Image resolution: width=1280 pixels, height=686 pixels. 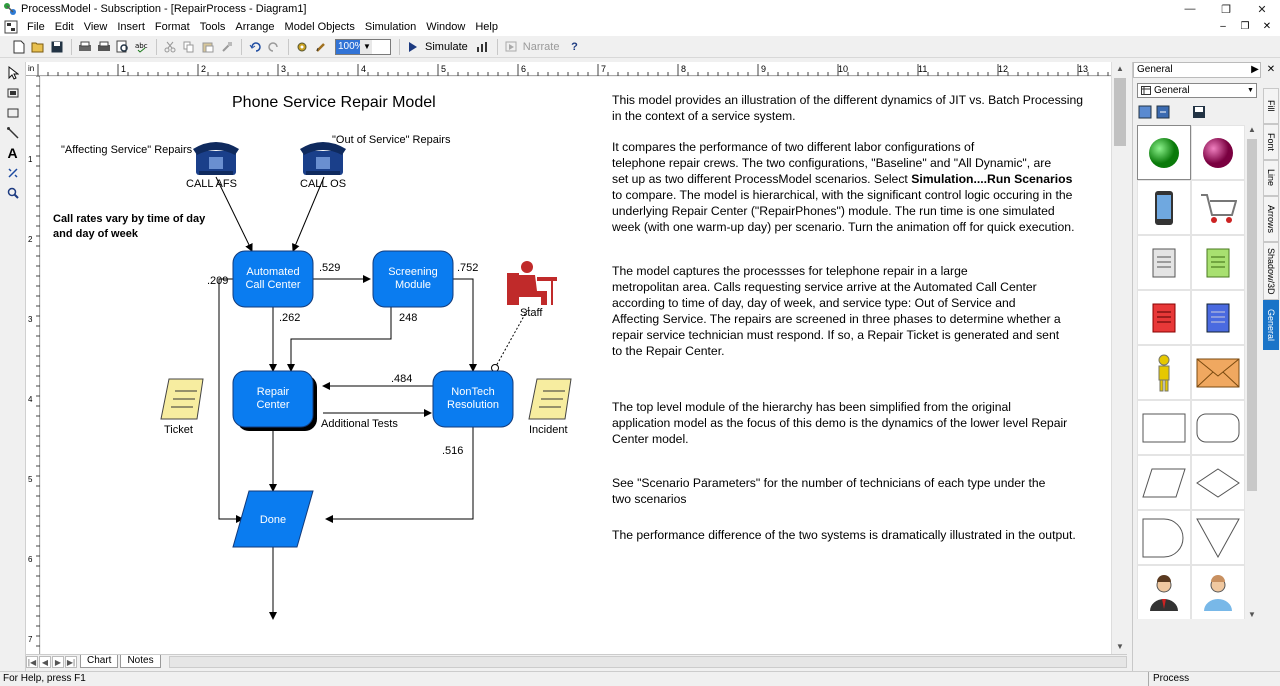 I want to click on canvas-horizontal-scrollbar, so click(x=647, y=661).